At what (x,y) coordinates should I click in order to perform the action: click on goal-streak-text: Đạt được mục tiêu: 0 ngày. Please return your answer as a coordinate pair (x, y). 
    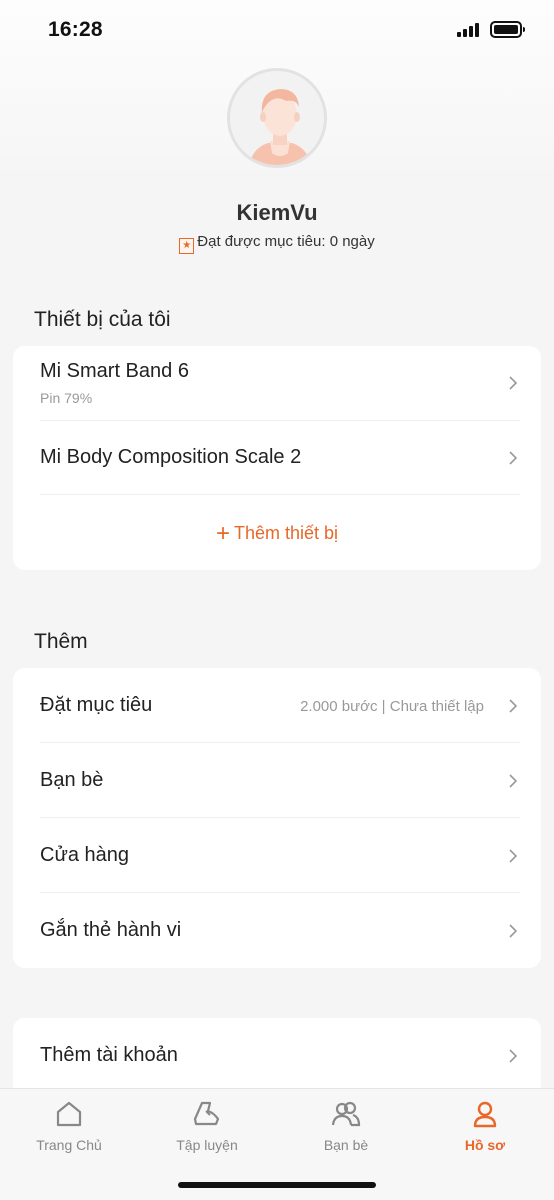
    Looking at the image, I should click on (286, 241).